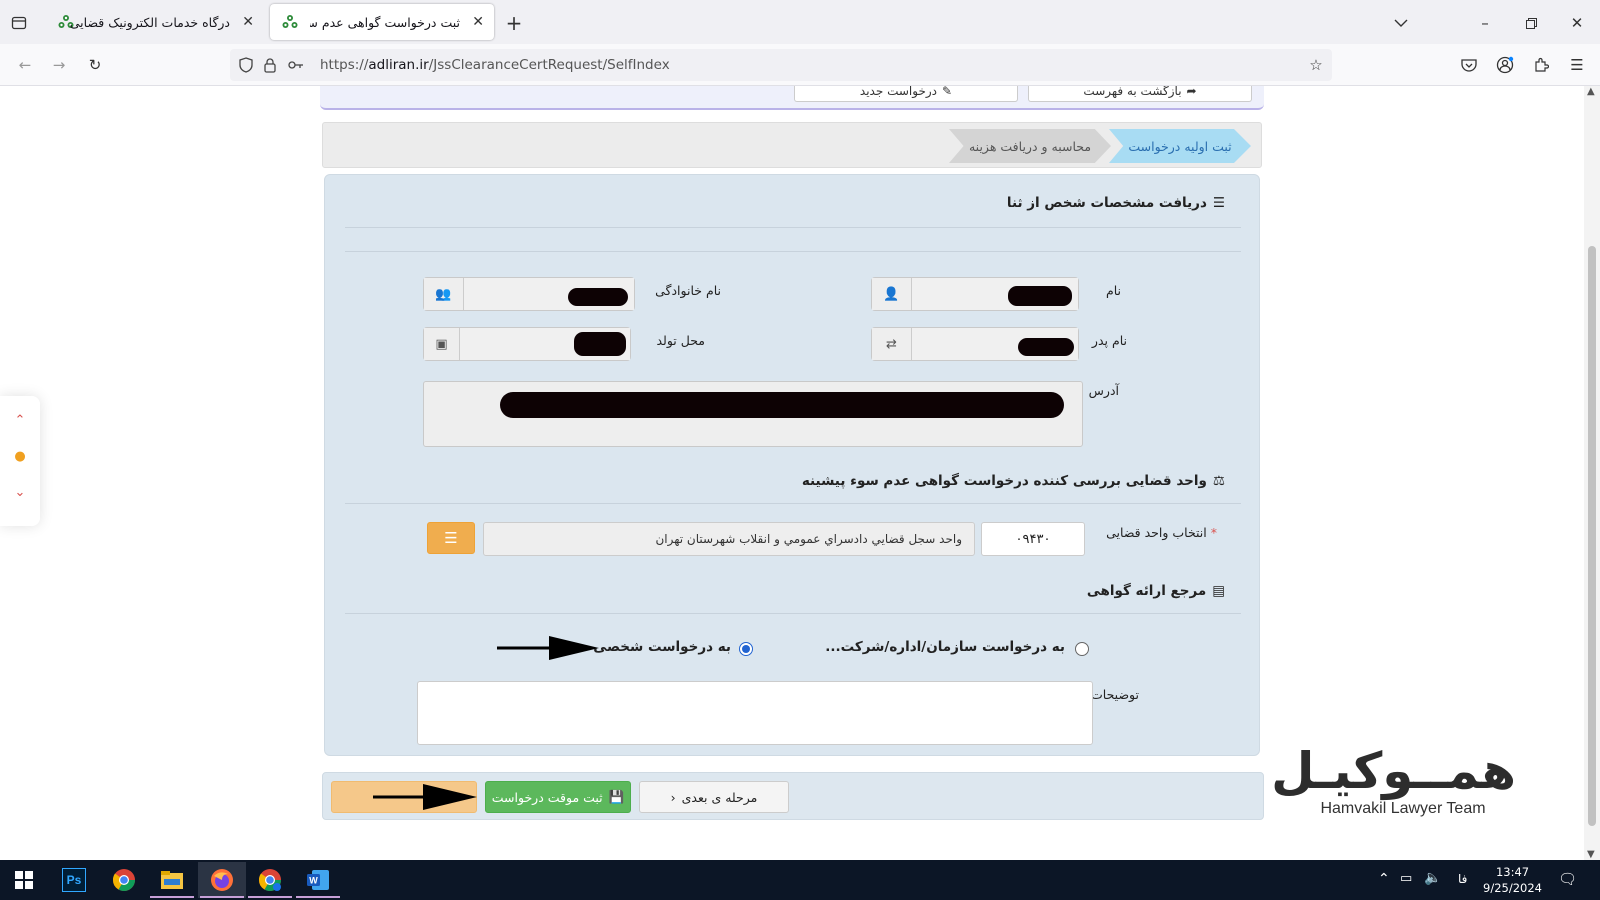 Image resolution: width=1600 pixels, height=900 pixels. Describe the element at coordinates (385, 22) in the screenshot. I see `tab-title: ثبت درخواست گواهی عدم سوء پ` at that location.